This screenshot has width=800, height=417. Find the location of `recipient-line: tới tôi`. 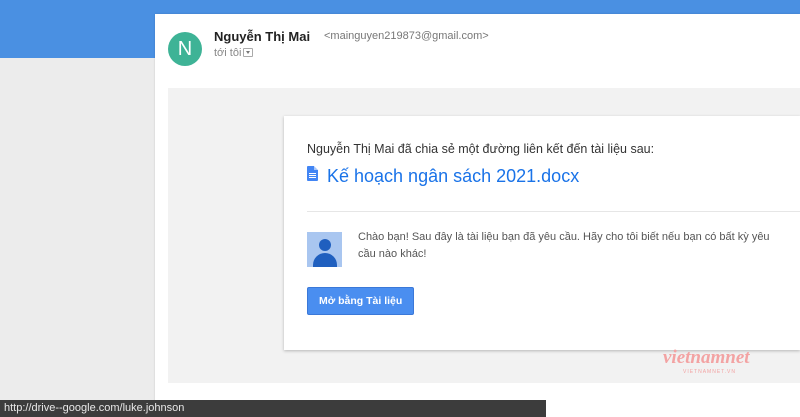

recipient-line: tới tôi is located at coordinates (234, 53).